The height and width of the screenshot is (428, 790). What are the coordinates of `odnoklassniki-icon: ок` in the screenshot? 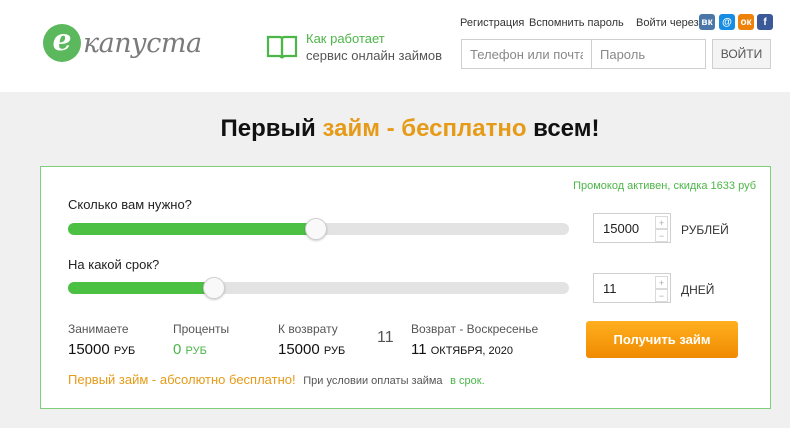 It's located at (746, 22).